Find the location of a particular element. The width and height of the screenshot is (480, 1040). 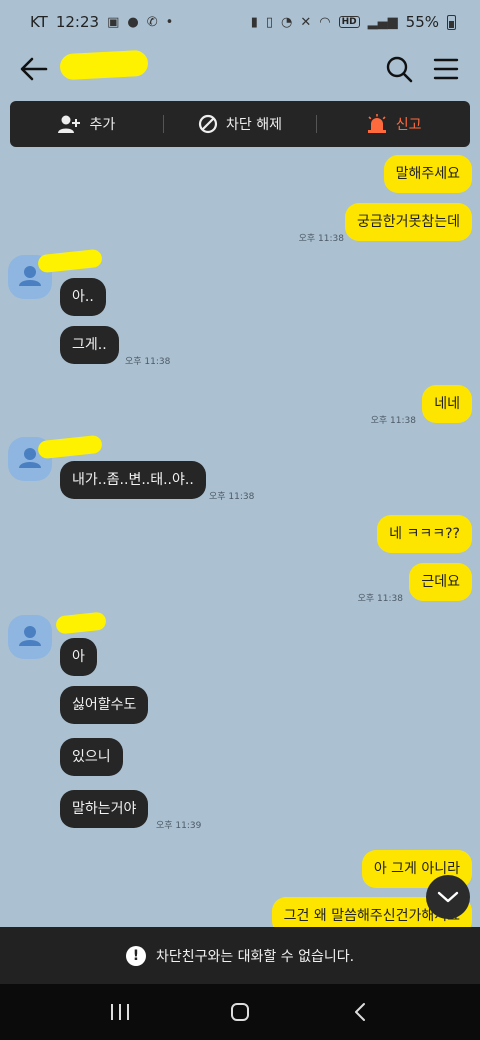

unblock-button: 차단 해제 is located at coordinates (240, 124).